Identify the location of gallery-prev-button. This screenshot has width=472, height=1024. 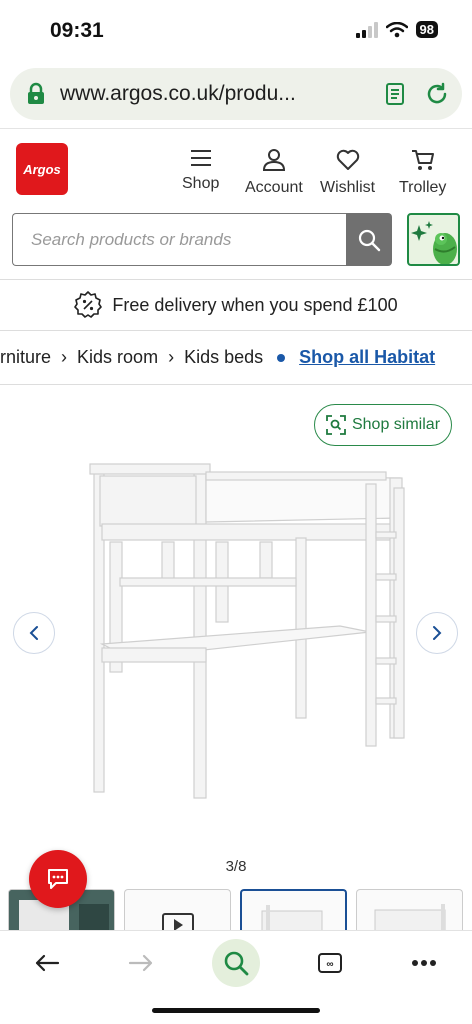
(34, 633).